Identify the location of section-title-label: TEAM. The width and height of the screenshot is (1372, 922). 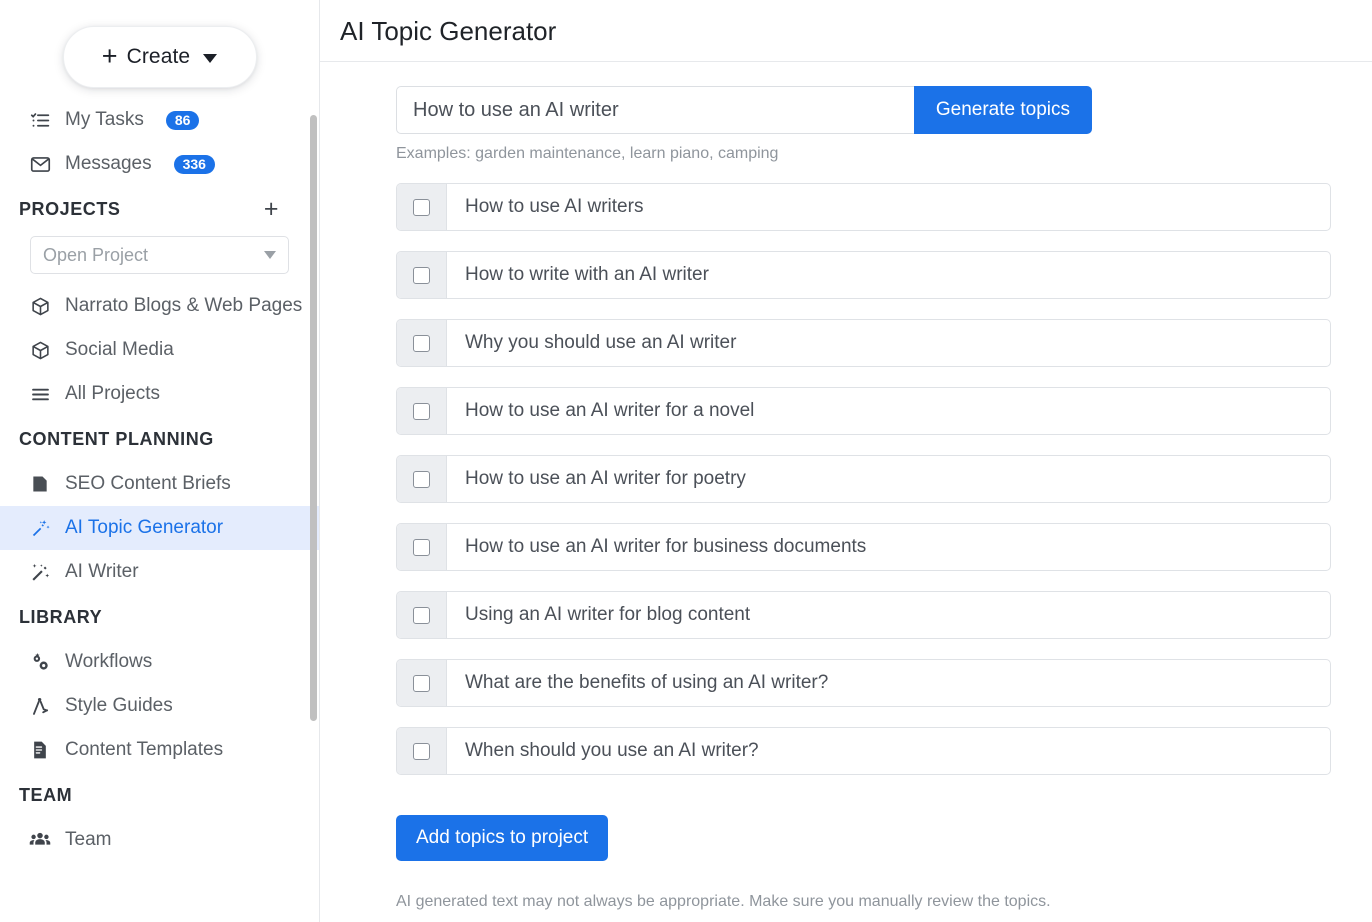
(46, 794).